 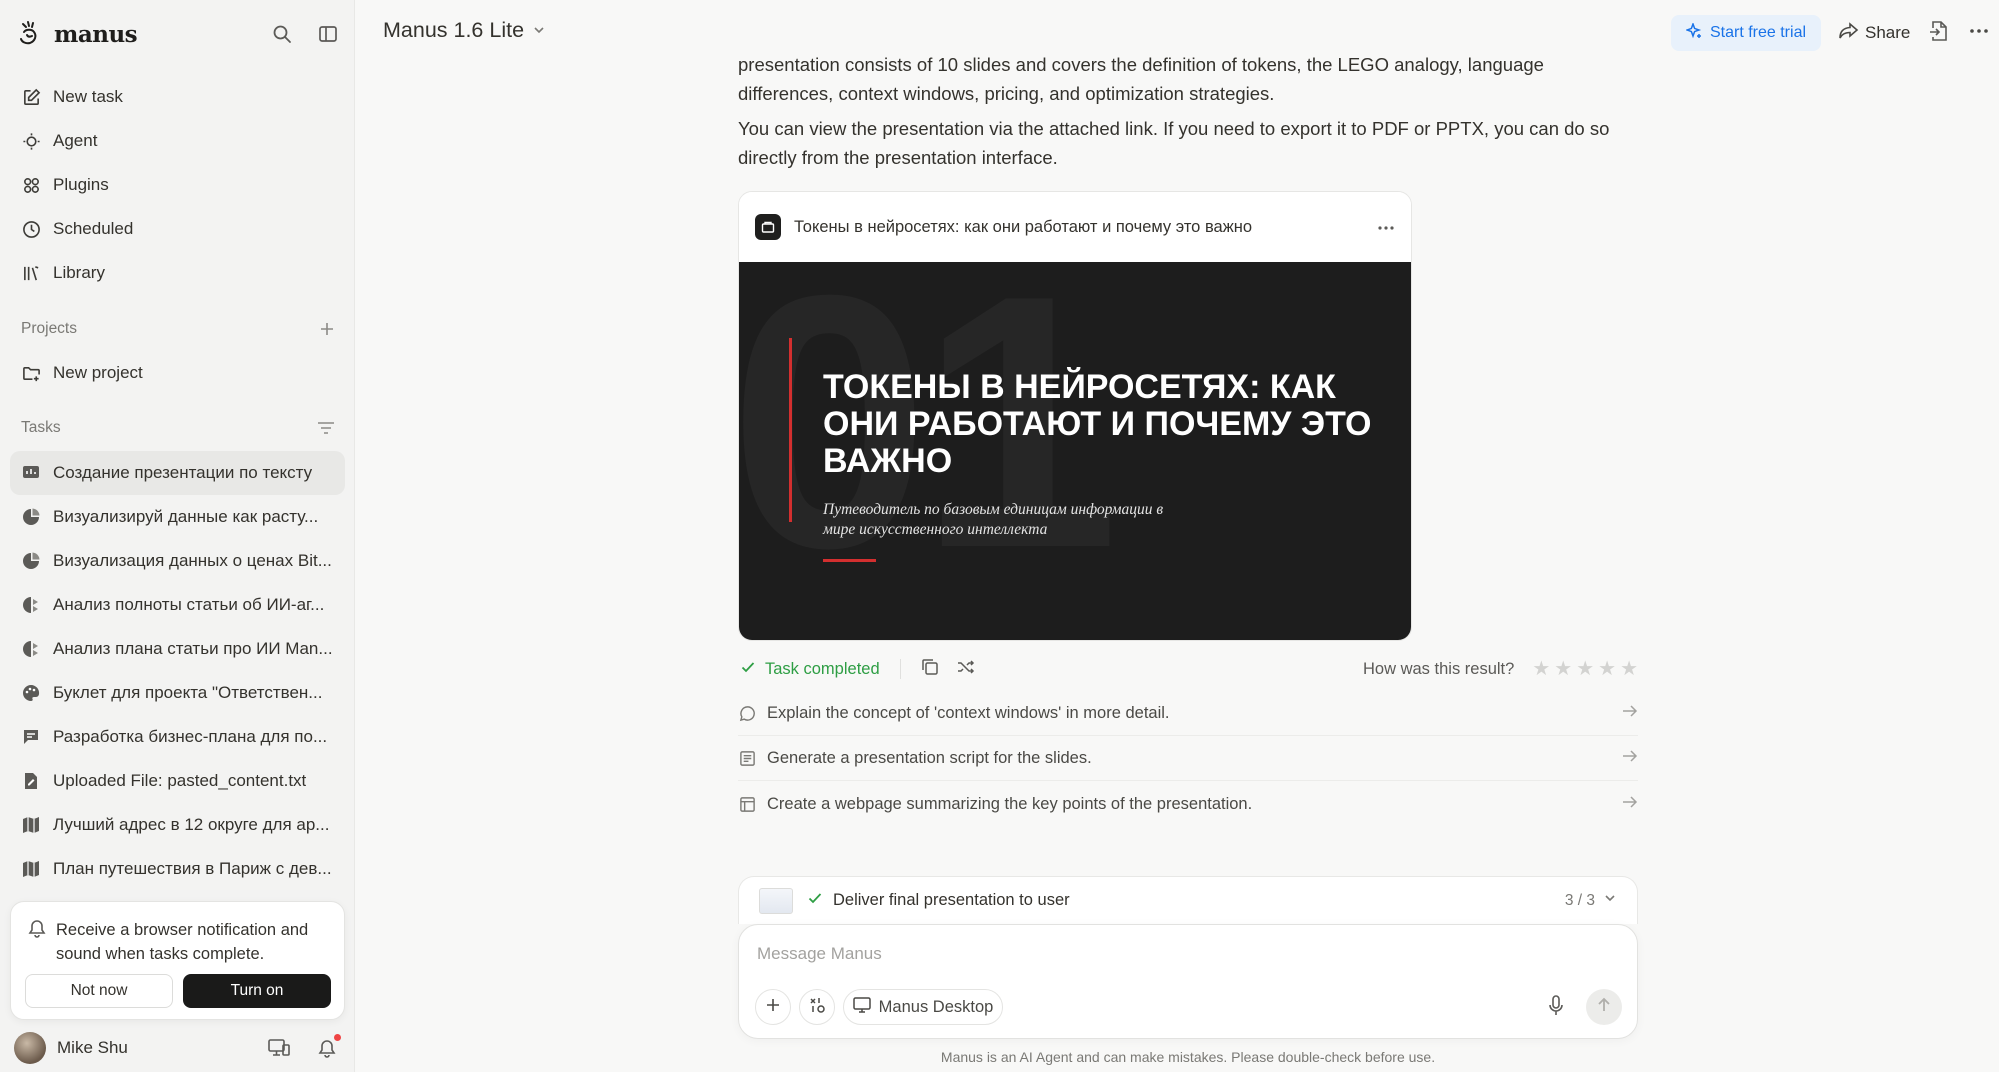 I want to click on presentation-icon, so click(x=31, y=473).